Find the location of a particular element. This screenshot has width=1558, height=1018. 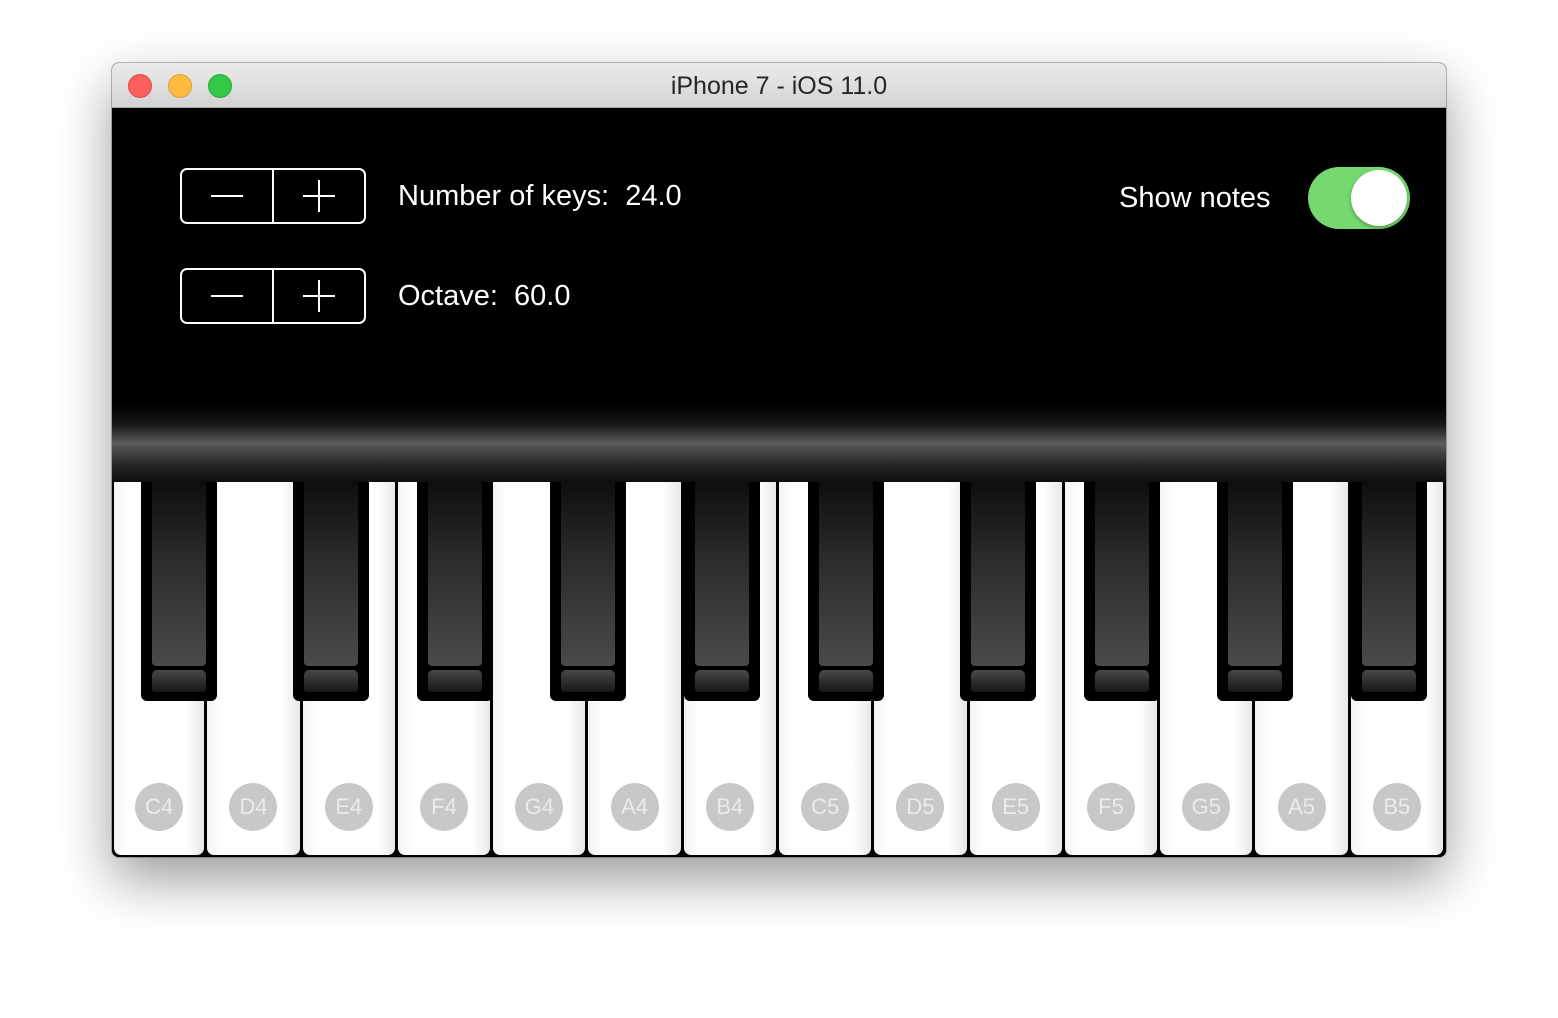

note-label: A4 is located at coordinates (634, 807).